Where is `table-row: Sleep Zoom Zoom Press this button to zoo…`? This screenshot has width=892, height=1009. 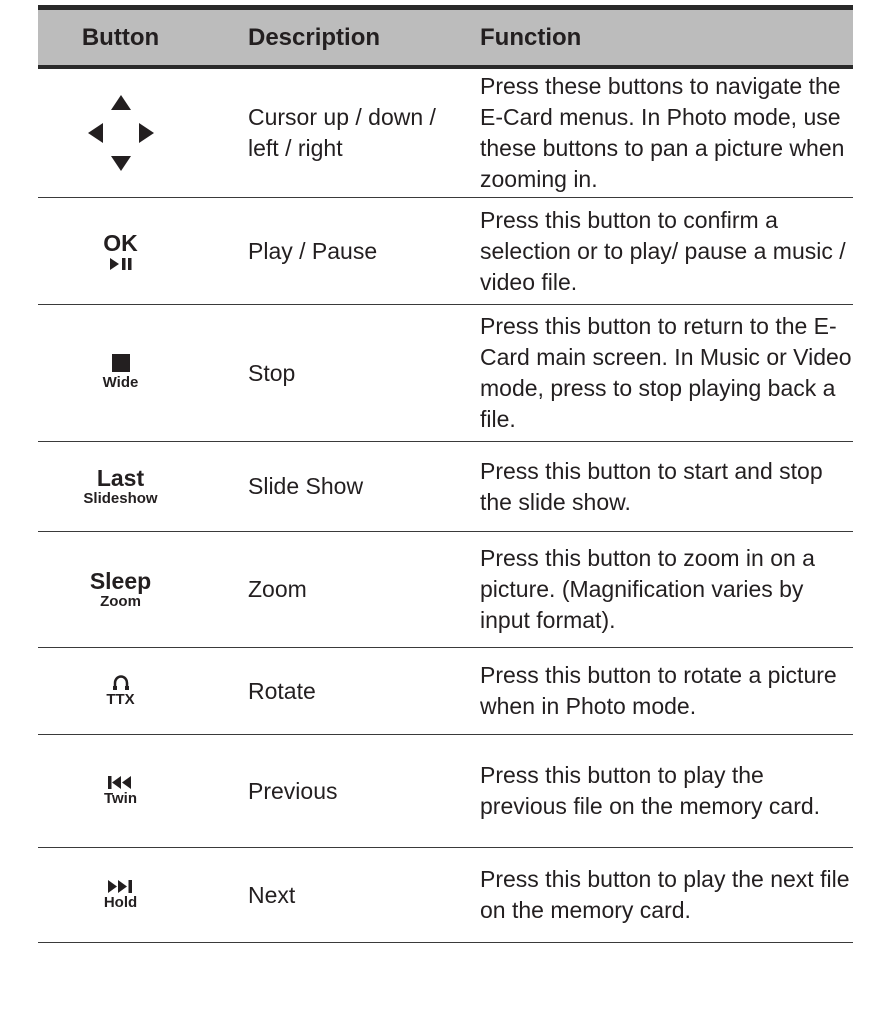 table-row: Sleep Zoom Zoom Press this button to zoo… is located at coordinates (445, 590).